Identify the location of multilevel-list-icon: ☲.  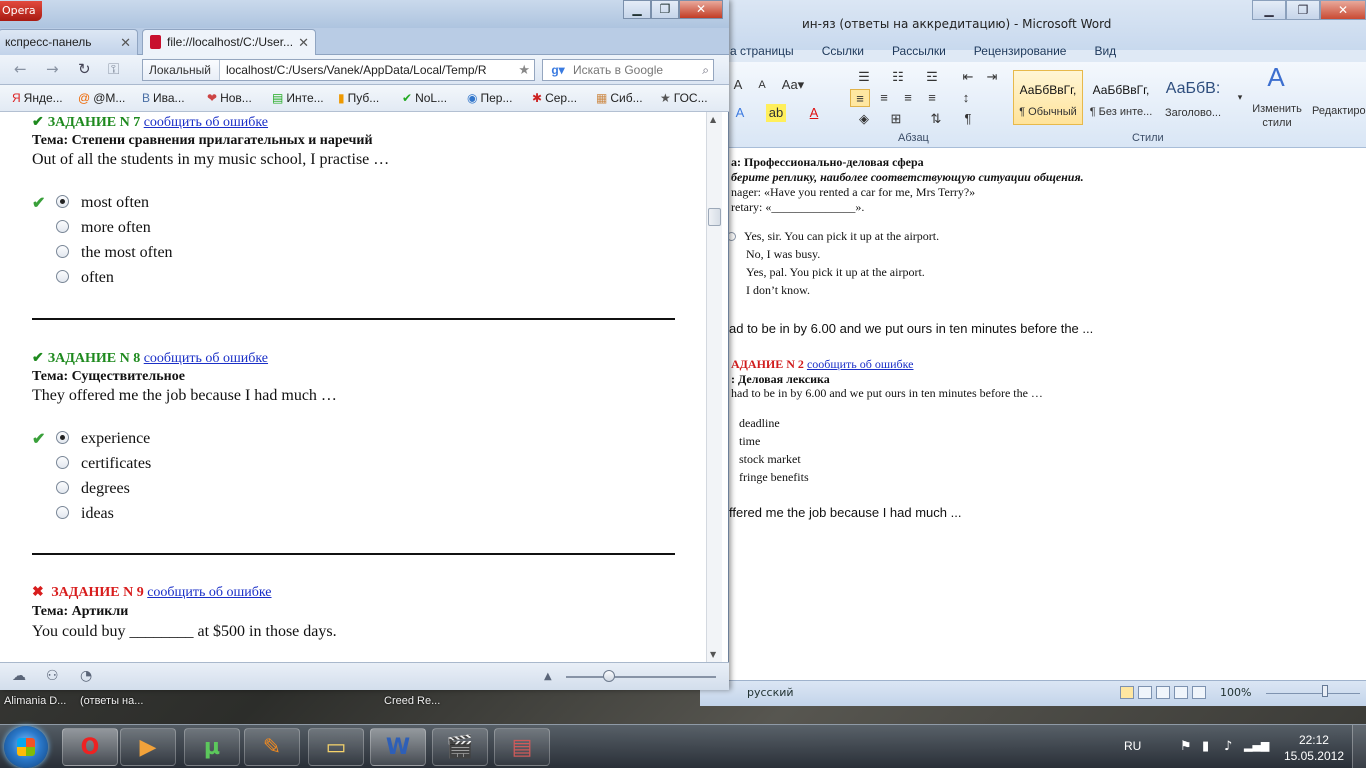
(932, 77).